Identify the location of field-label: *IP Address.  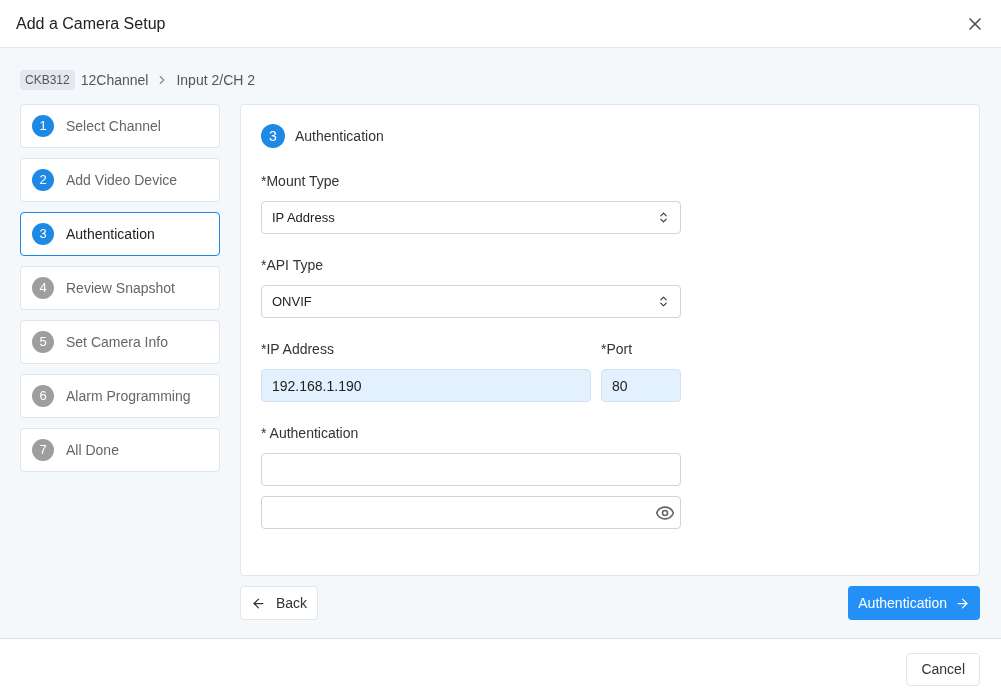
(298, 349).